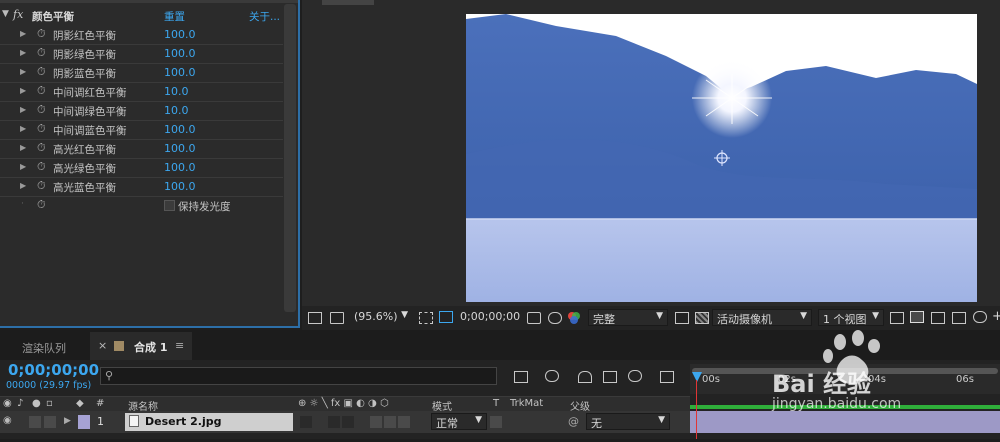  Describe the element at coordinates (917, 317) in the screenshot. I see `flowchart-icon` at that location.